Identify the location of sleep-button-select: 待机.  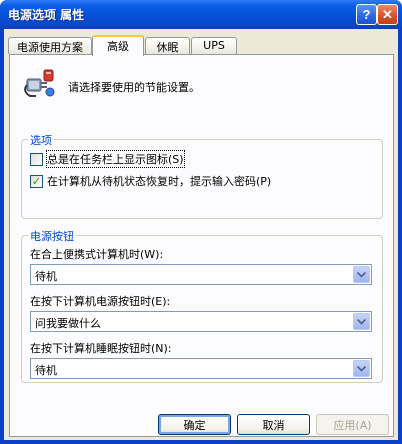
(201, 368).